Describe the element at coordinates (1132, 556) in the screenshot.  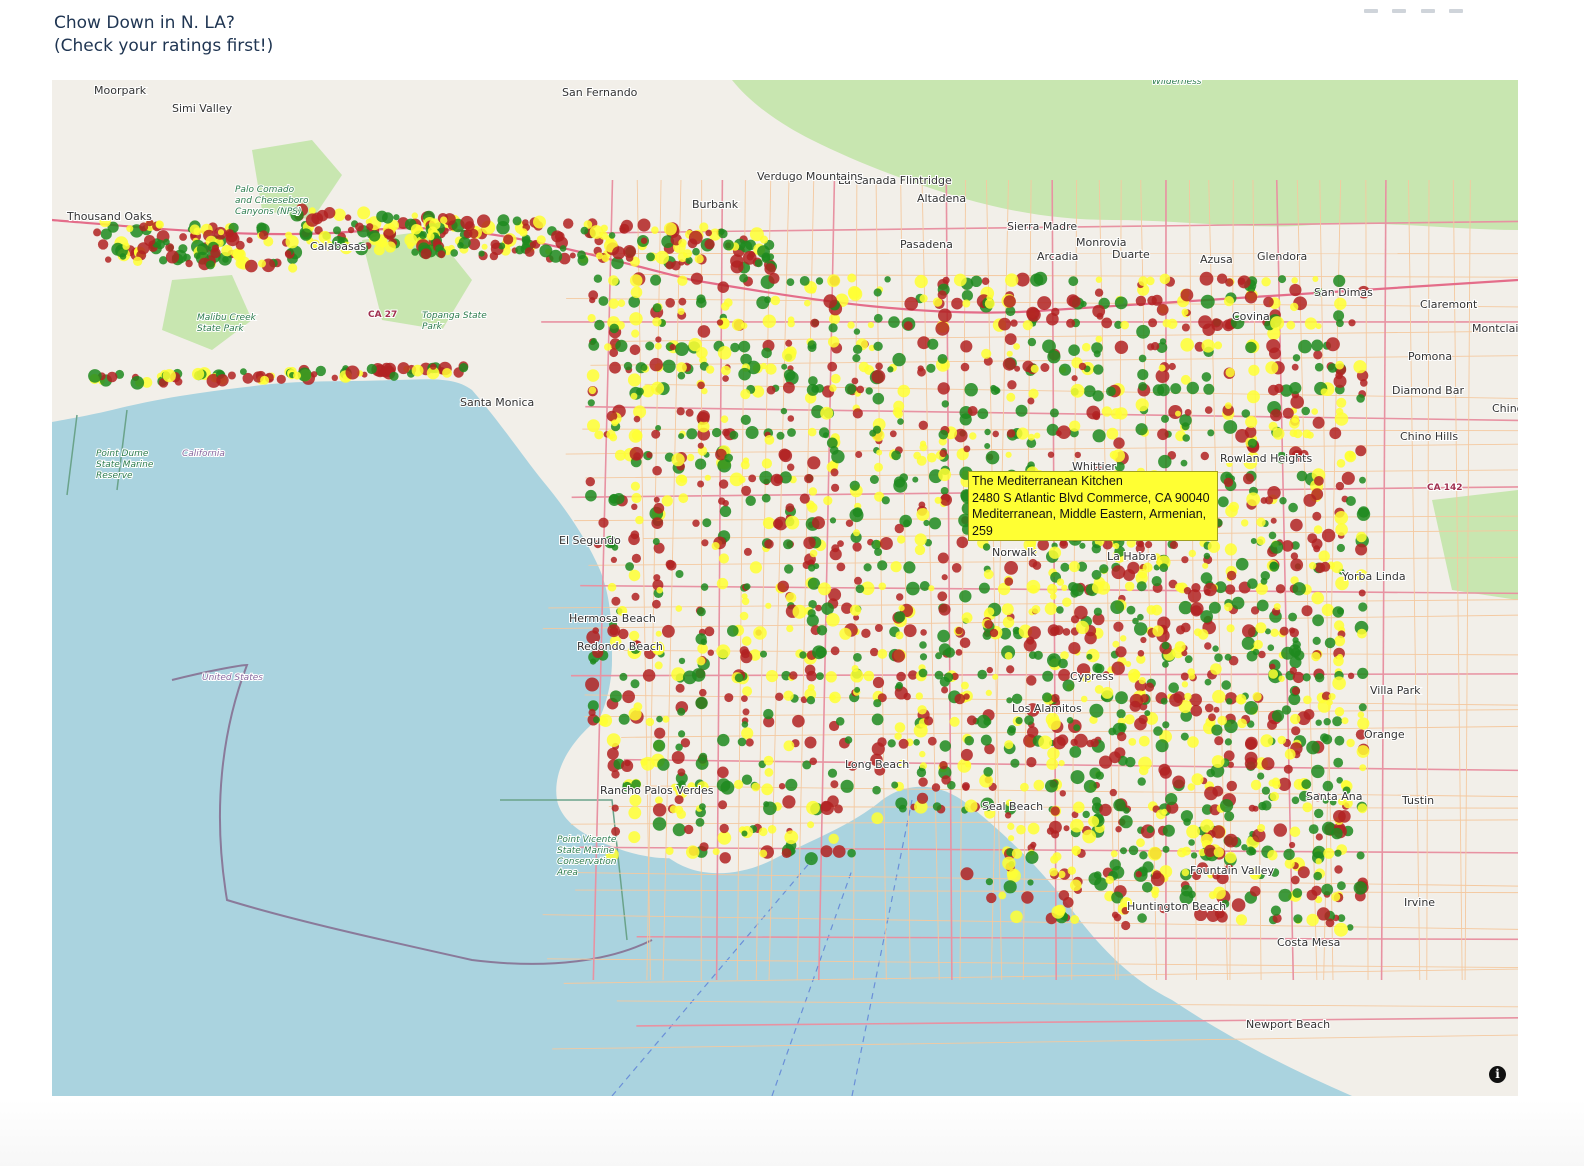
I see `place-label: La Habra` at that location.